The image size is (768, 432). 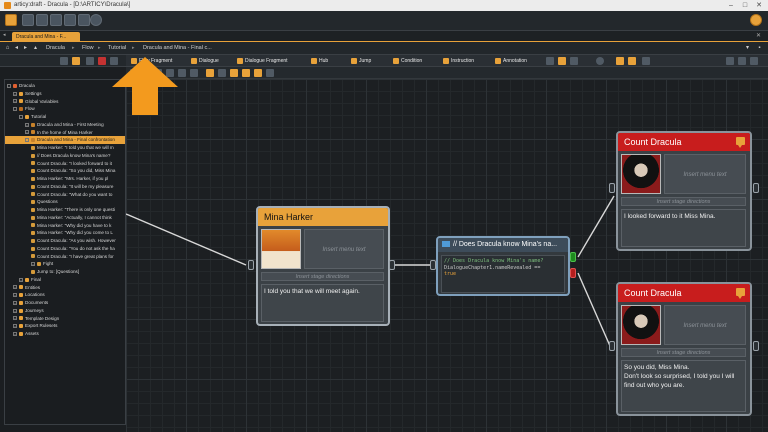 I want to click on save-all-icon, so click(x=42, y=20).